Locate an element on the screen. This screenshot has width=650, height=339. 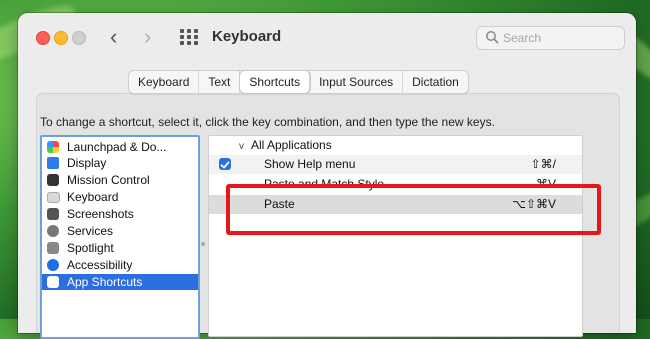
close-button is located at coordinates (43, 38).